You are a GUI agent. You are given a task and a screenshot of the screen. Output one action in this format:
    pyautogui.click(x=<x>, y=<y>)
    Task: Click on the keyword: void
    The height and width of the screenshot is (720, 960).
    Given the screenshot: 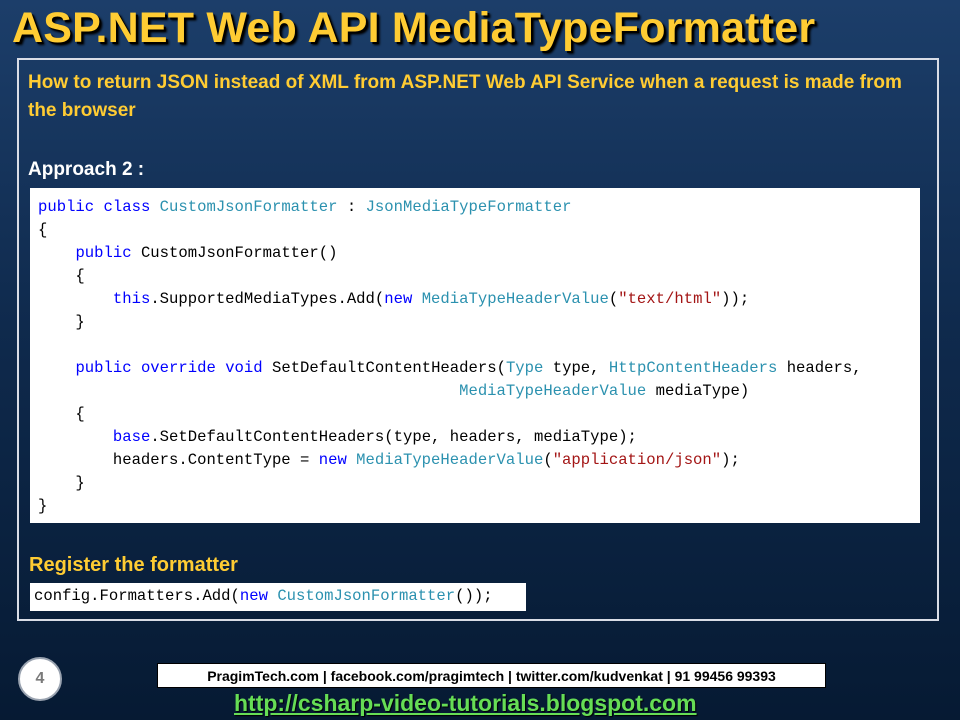 What is the action you would take?
    pyautogui.click(x=244, y=368)
    